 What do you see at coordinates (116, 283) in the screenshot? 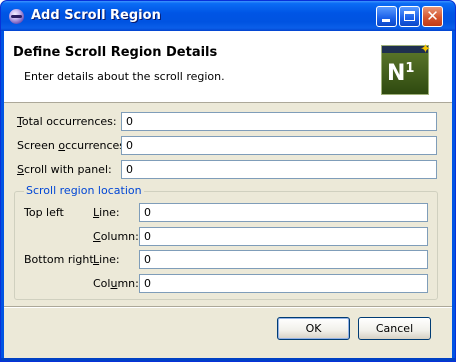
I see `bottom-right-column-label: Column:` at bounding box center [116, 283].